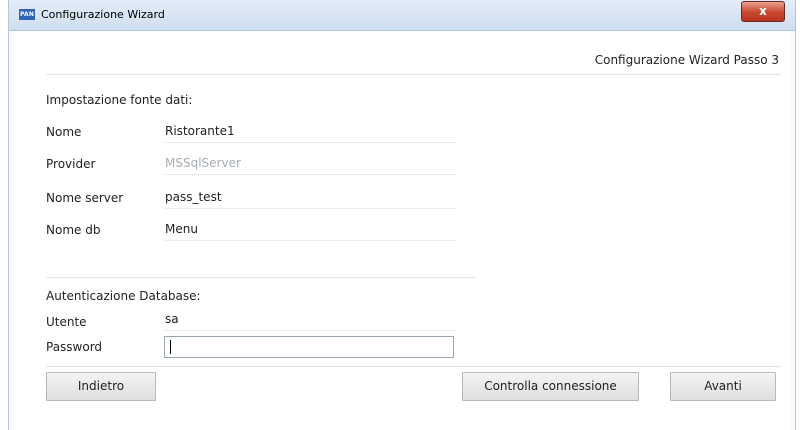  What do you see at coordinates (723, 386) in the screenshot?
I see `next-button: Avanti` at bounding box center [723, 386].